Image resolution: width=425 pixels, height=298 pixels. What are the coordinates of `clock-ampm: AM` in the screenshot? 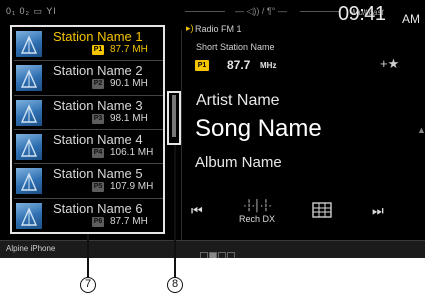 It's located at (411, 19).